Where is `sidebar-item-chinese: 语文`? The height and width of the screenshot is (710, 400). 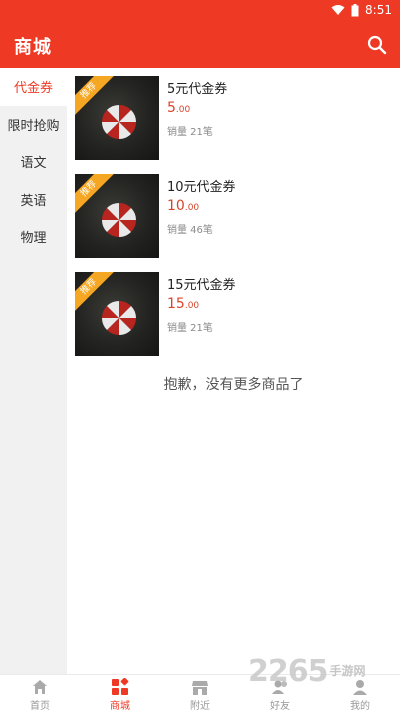
sidebar-item-chinese: 语文 is located at coordinates (33, 162).